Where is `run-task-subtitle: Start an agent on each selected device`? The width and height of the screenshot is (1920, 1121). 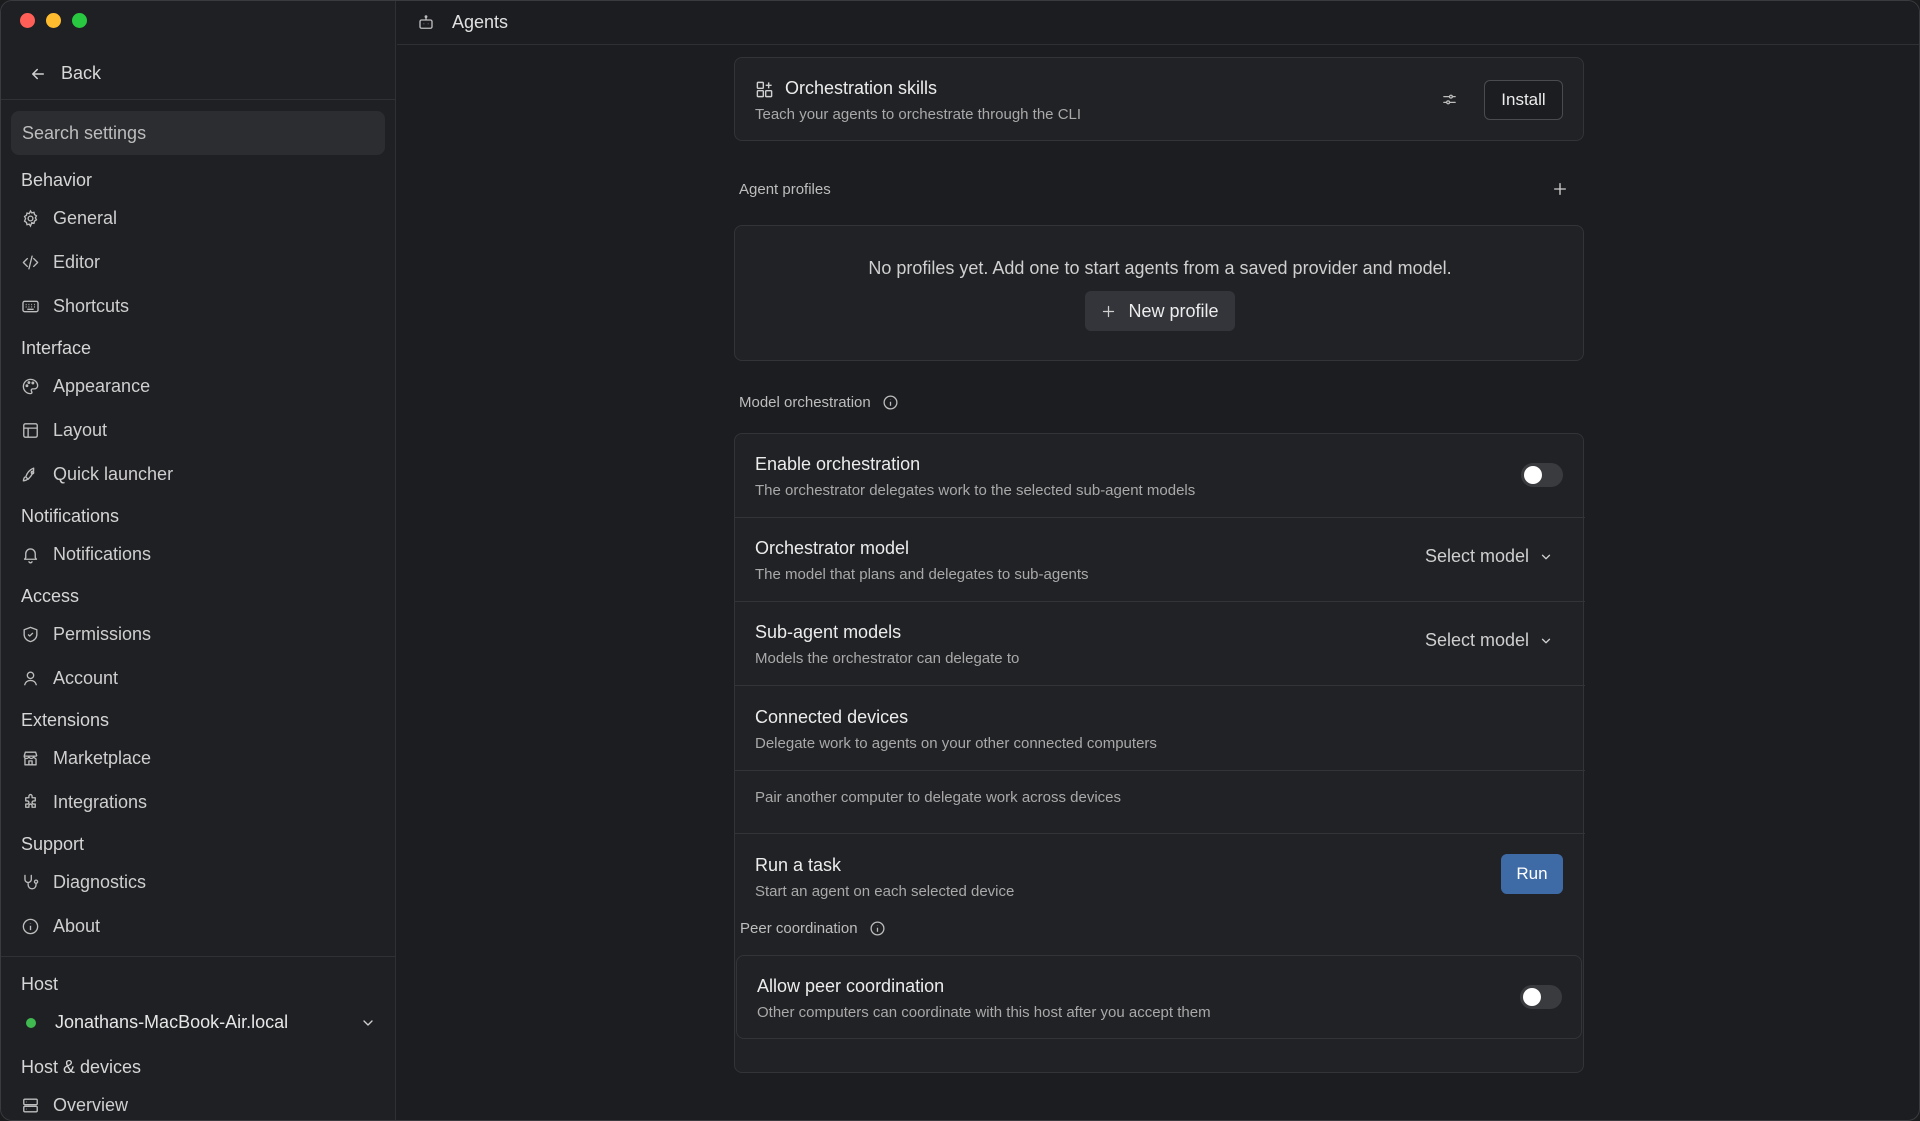 run-task-subtitle: Start an agent on each selected device is located at coordinates (885, 891).